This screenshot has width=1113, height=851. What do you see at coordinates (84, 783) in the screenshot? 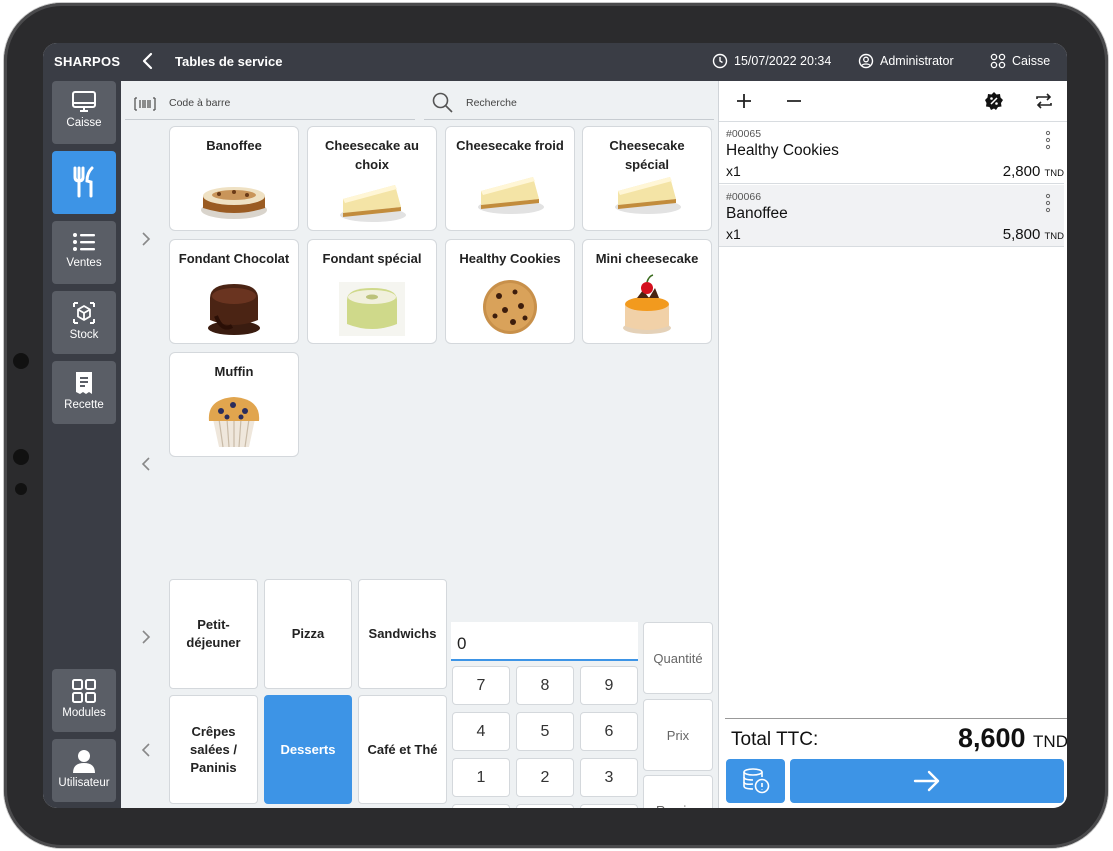
I see `sidebar-item-label: Utilisateur` at bounding box center [84, 783].